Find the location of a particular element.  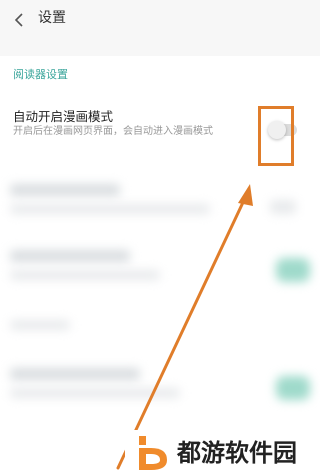

setting-description: 开启后在漫画网页界面，会自动进入漫画模式 is located at coordinates (113, 131).